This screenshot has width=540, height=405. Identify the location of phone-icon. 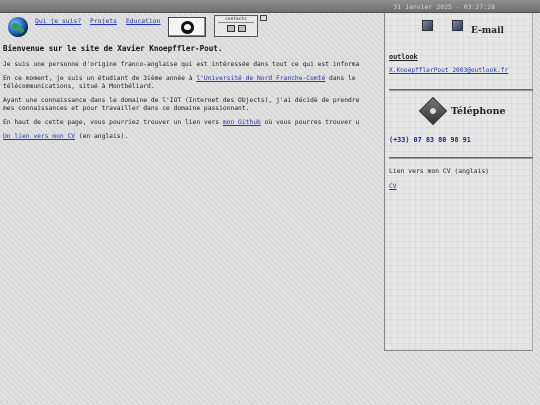
(433, 111).